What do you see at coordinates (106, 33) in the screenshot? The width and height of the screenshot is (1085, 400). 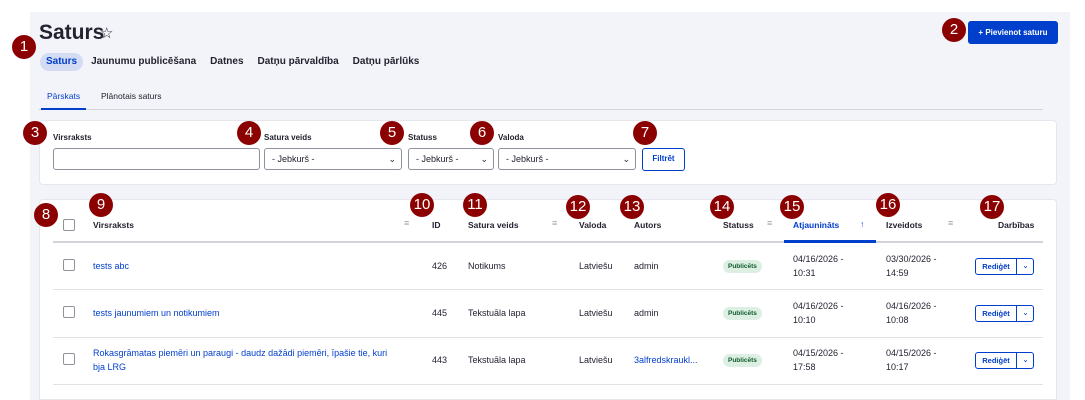 I see `star-icon: ☆` at bounding box center [106, 33].